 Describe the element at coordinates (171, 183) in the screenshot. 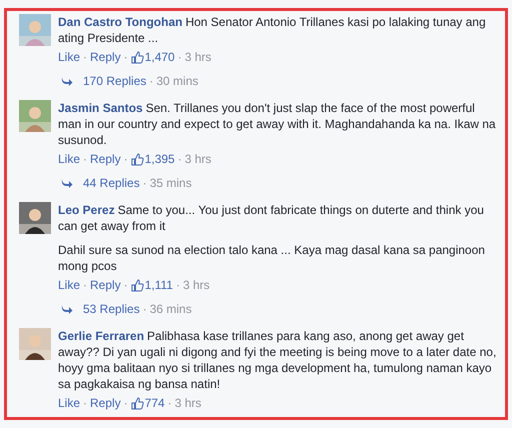

I see `replies-time: 35 mins` at that location.